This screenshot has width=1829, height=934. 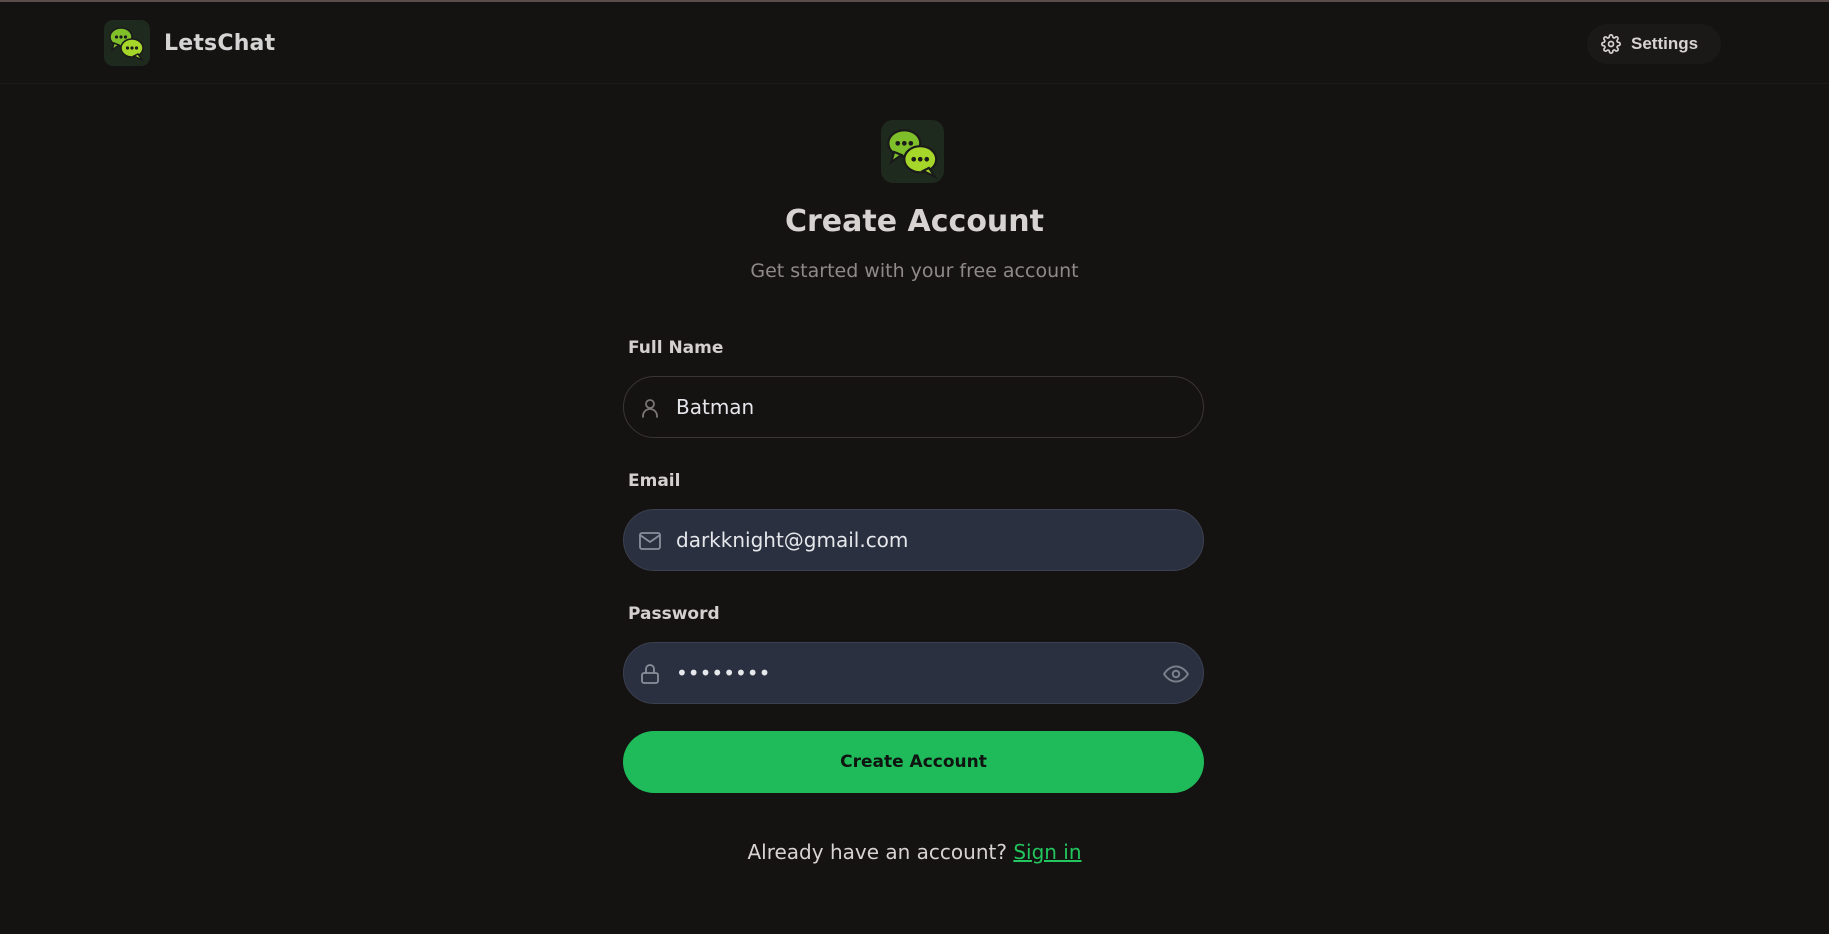 I want to click on full-name-field, so click(x=913, y=407).